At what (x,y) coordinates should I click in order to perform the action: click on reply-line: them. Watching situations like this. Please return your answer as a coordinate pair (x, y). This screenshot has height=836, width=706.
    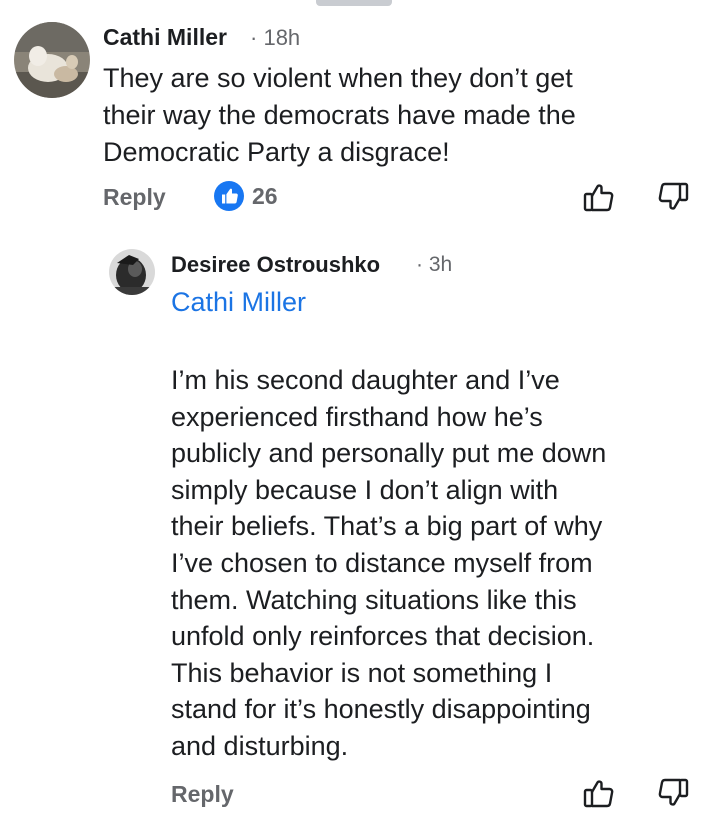
    Looking at the image, I should click on (374, 599).